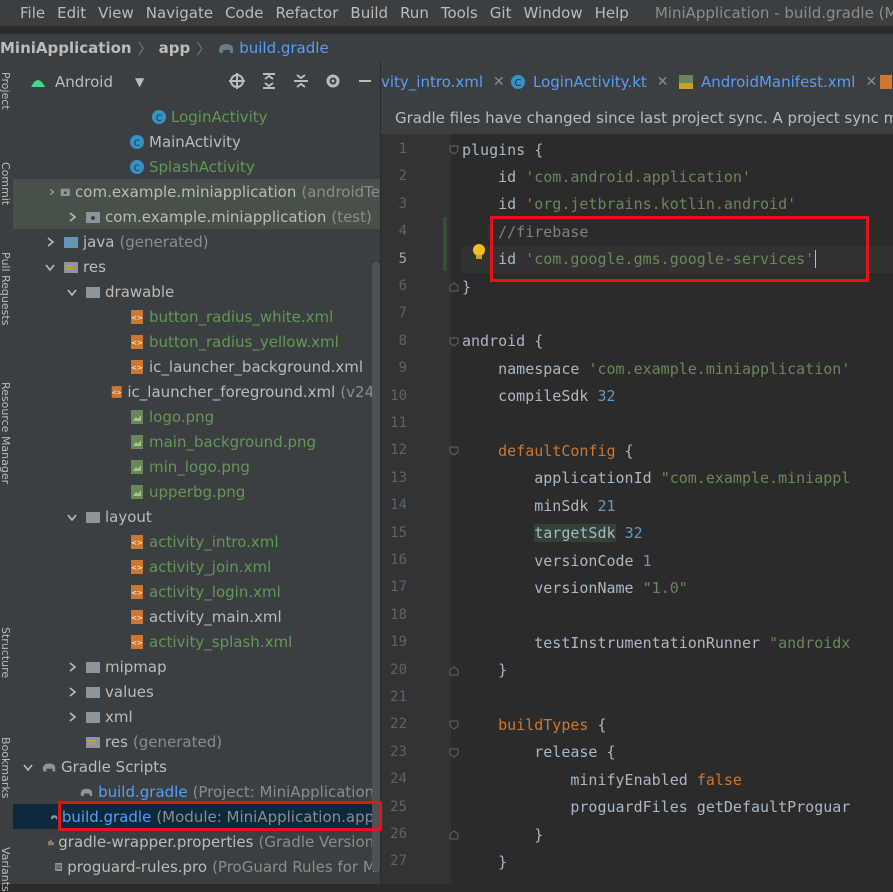 Image resolution: width=893 pixels, height=892 pixels. I want to click on tree-item: <> ic_launcher_background.xml, so click(196, 366).